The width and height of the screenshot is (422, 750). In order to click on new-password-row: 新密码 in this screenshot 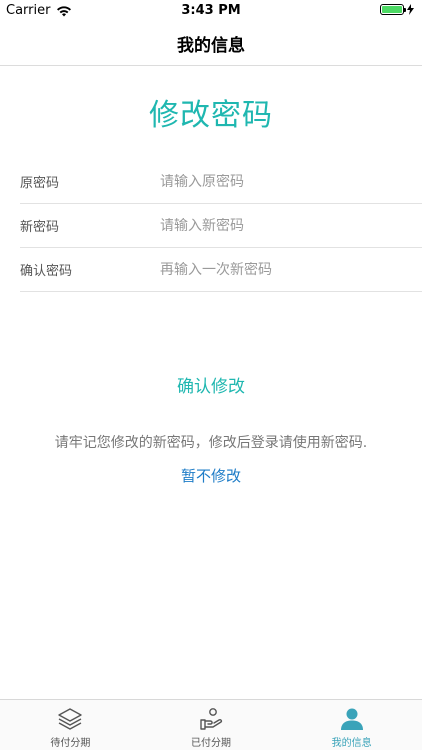, I will do `click(221, 226)`.